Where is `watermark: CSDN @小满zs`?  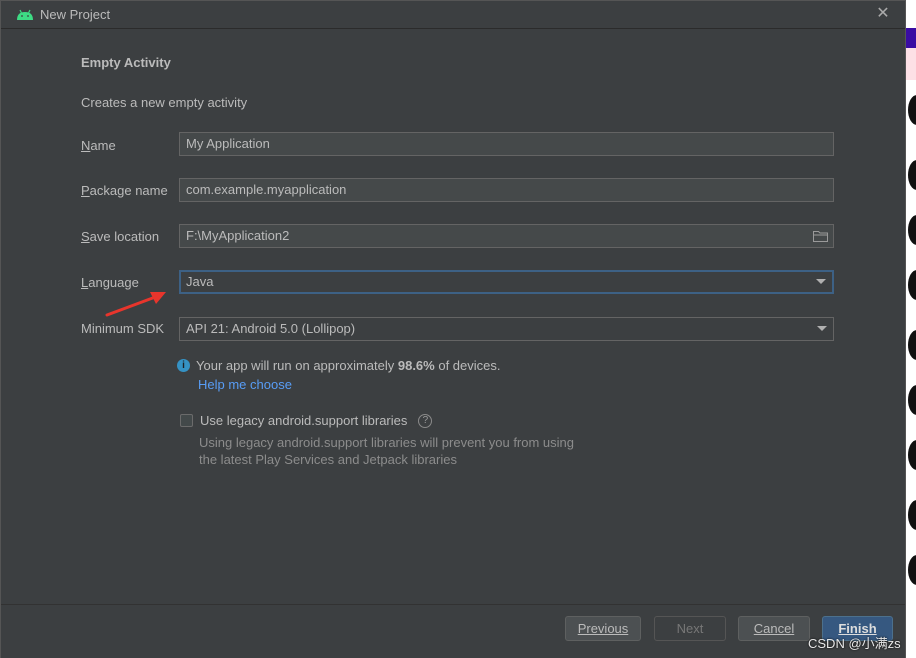
watermark: CSDN @小满zs is located at coordinates (854, 643).